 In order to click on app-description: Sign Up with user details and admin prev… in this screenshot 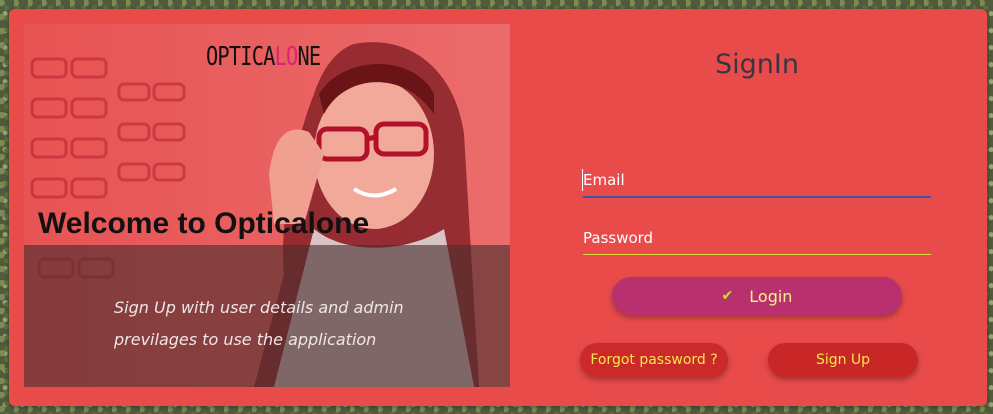, I will do `click(259, 323)`.